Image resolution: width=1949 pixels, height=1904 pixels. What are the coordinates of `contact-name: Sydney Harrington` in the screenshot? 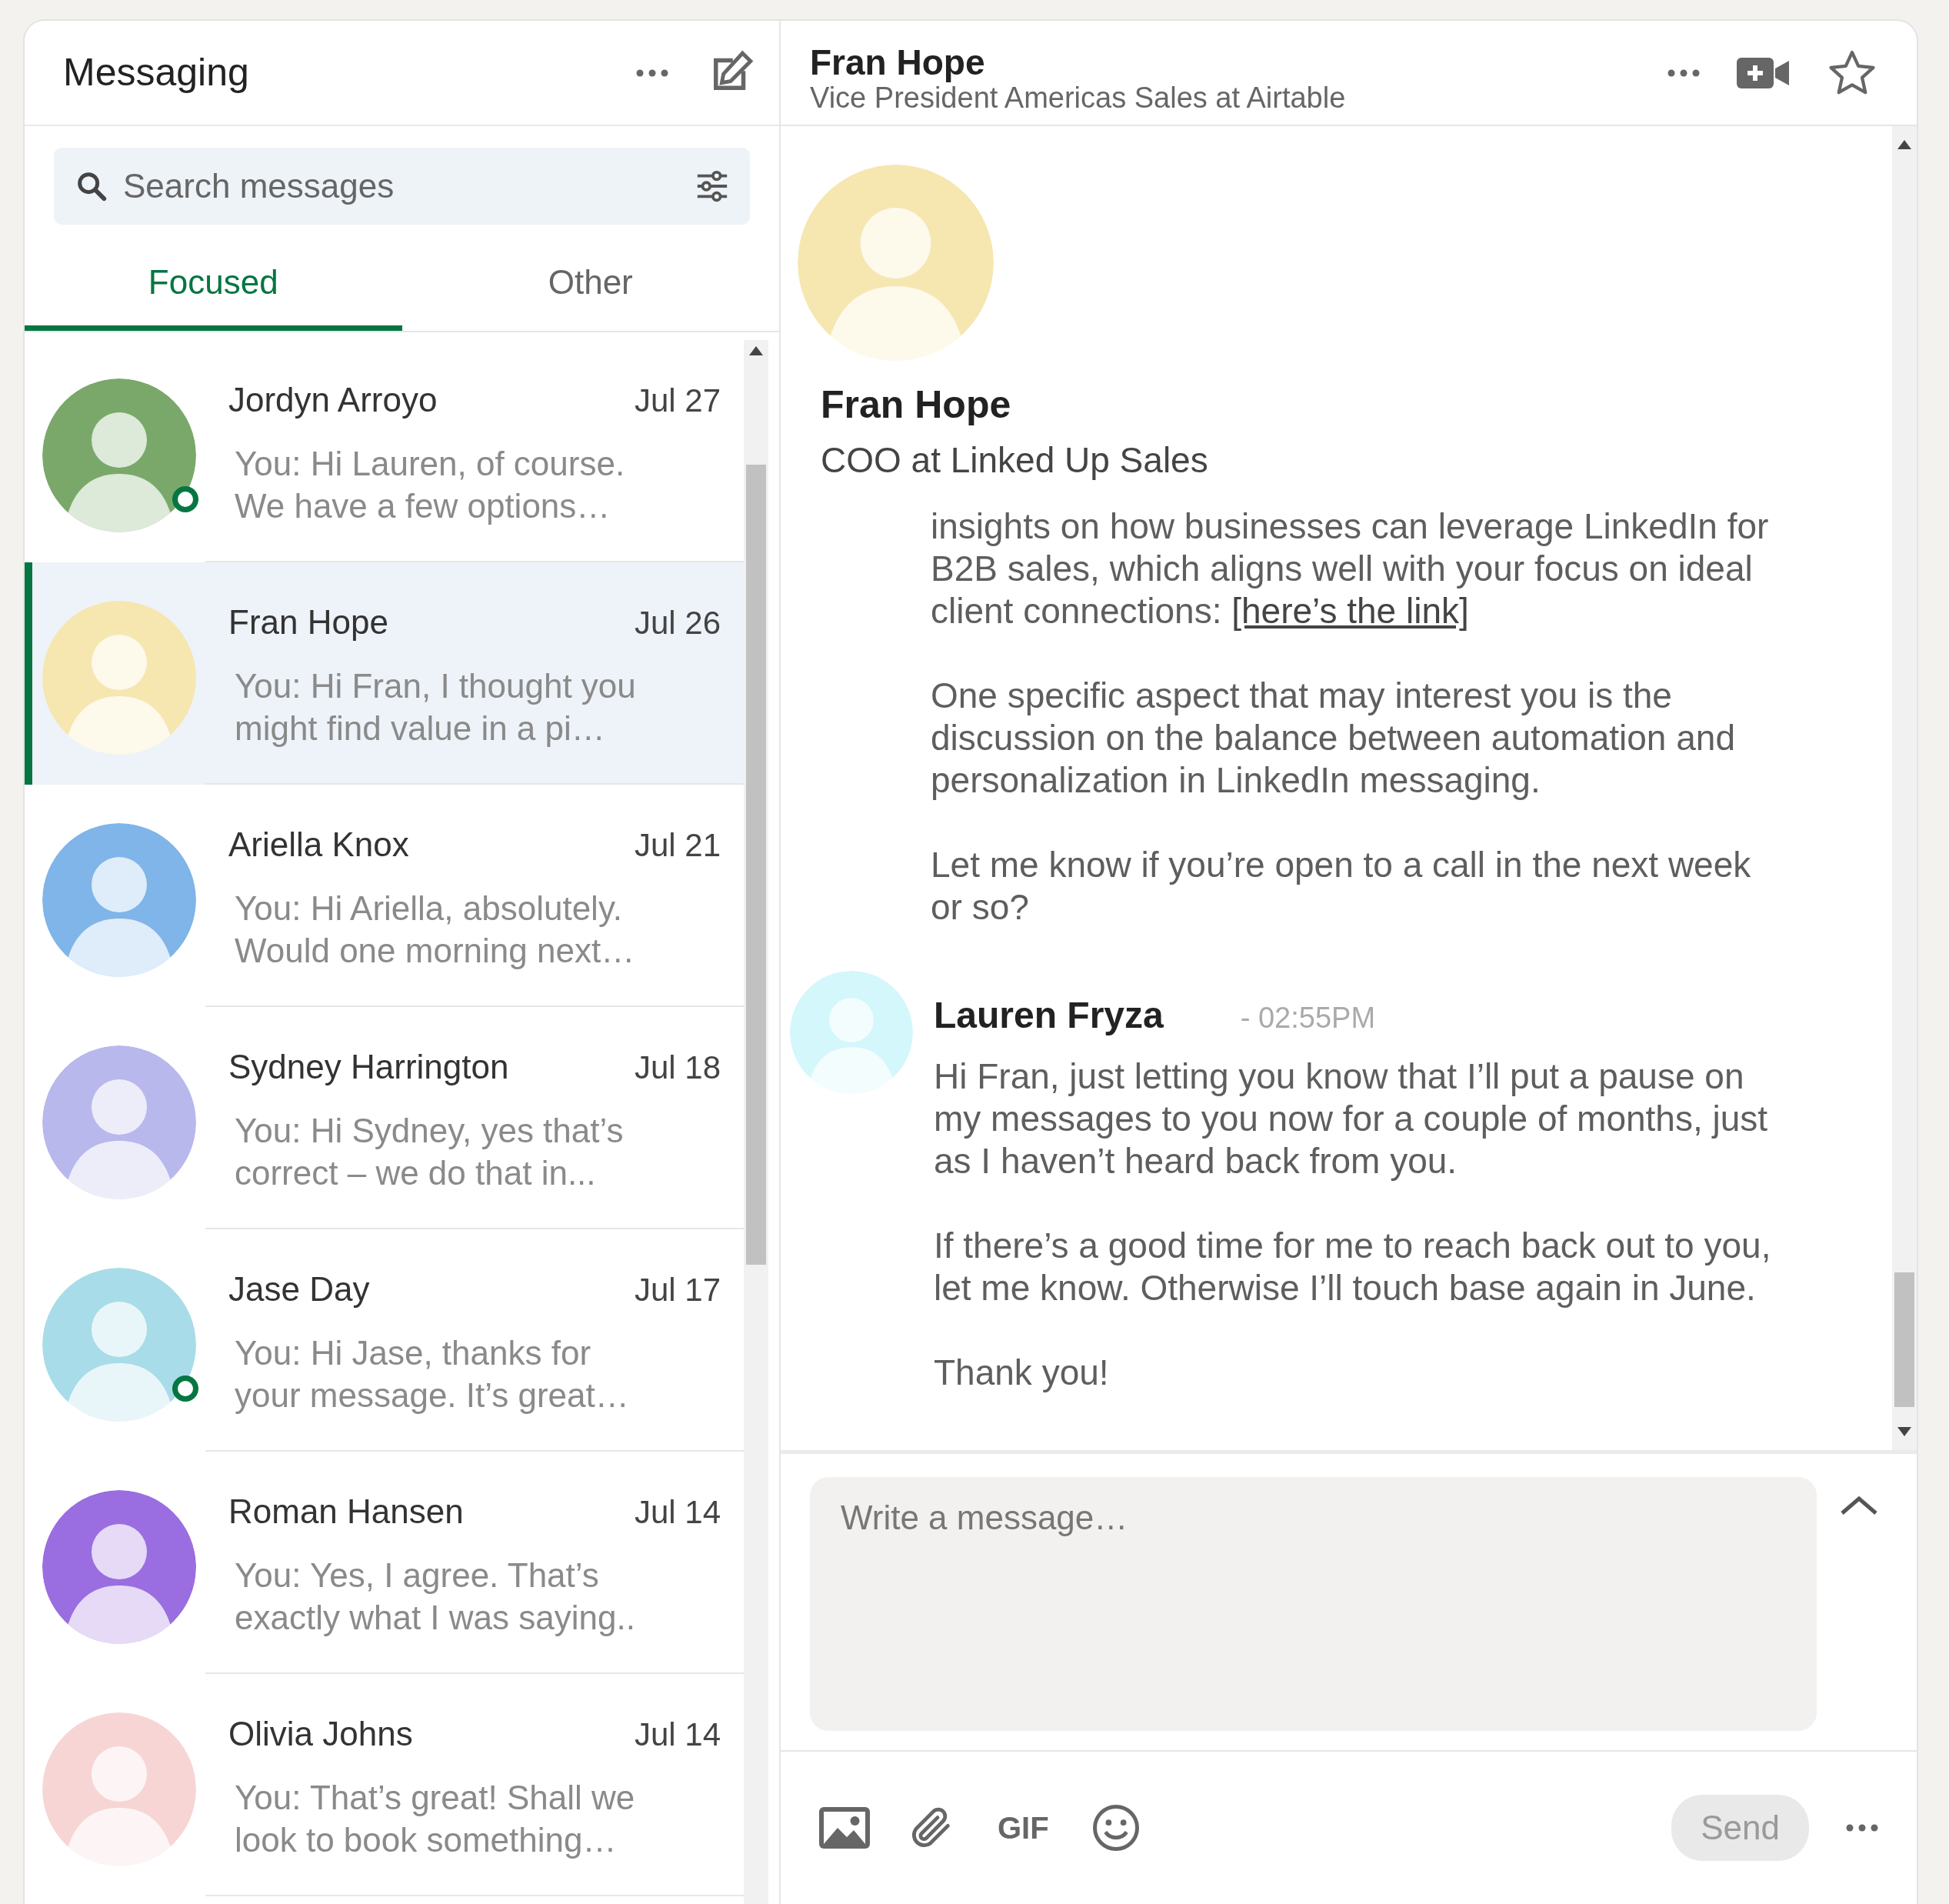 It's located at (368, 1067).